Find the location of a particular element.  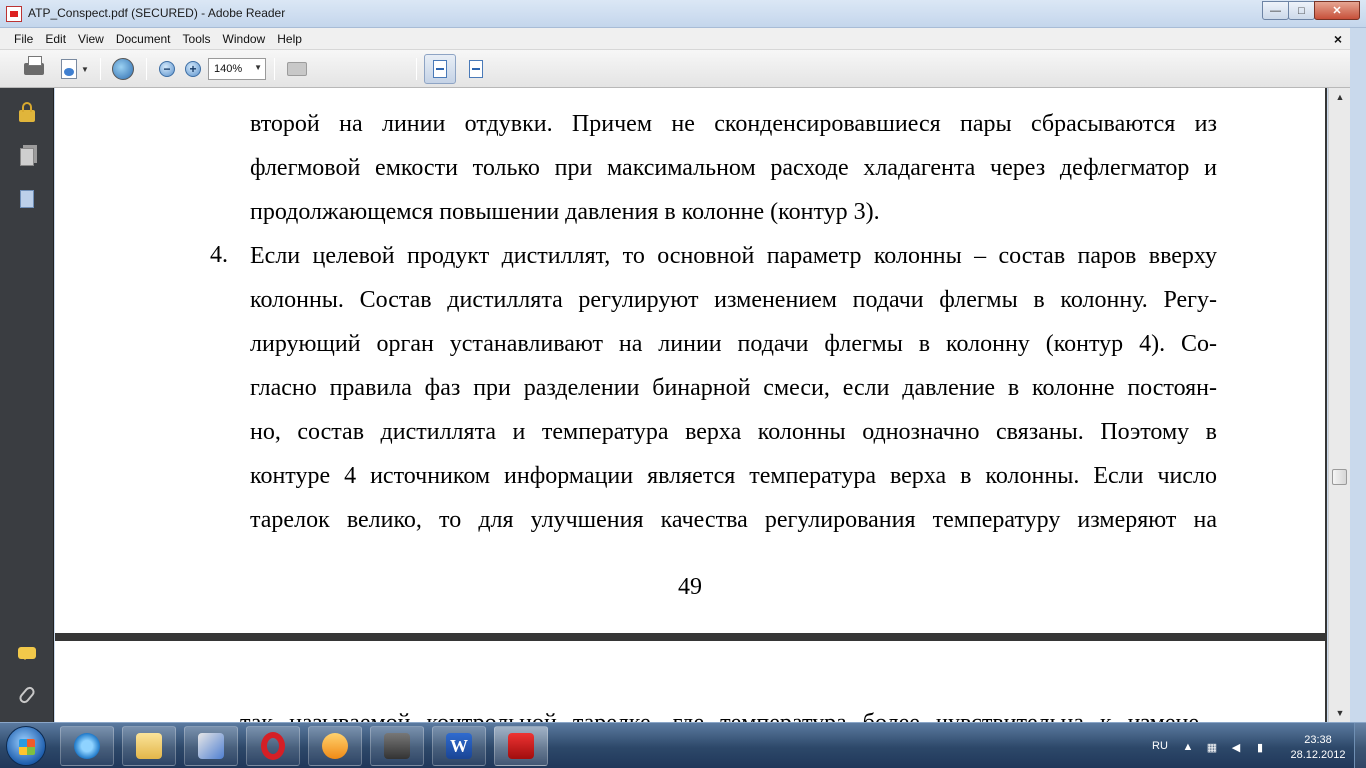

network-icon: ▦ is located at coordinates (1212, 747).